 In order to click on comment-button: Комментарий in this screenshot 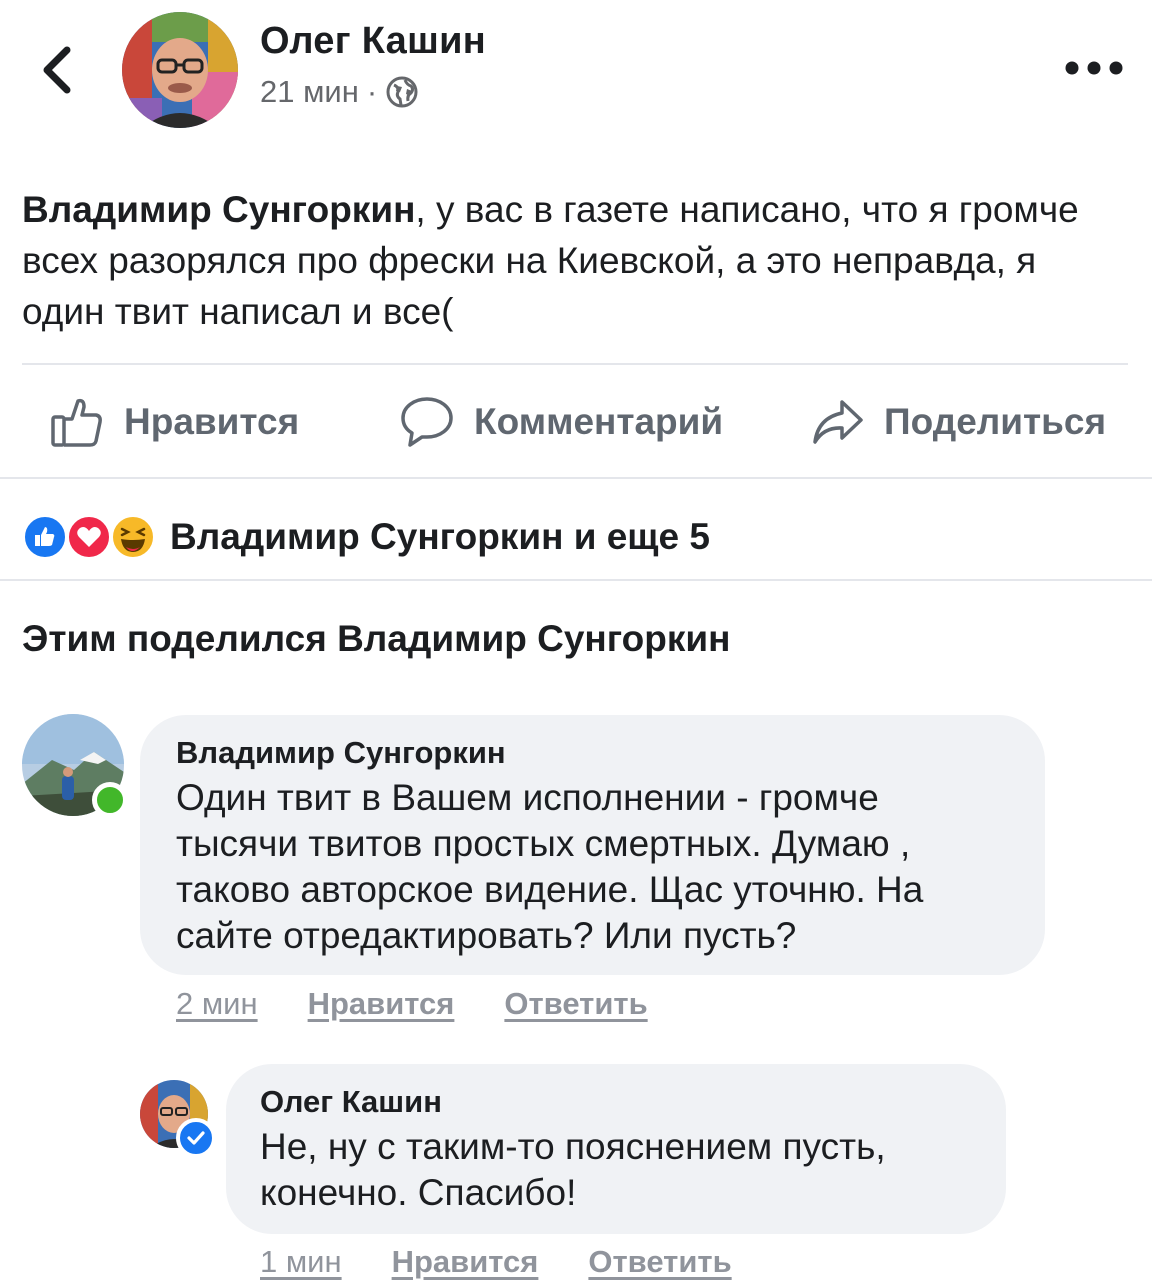, I will do `click(561, 422)`.